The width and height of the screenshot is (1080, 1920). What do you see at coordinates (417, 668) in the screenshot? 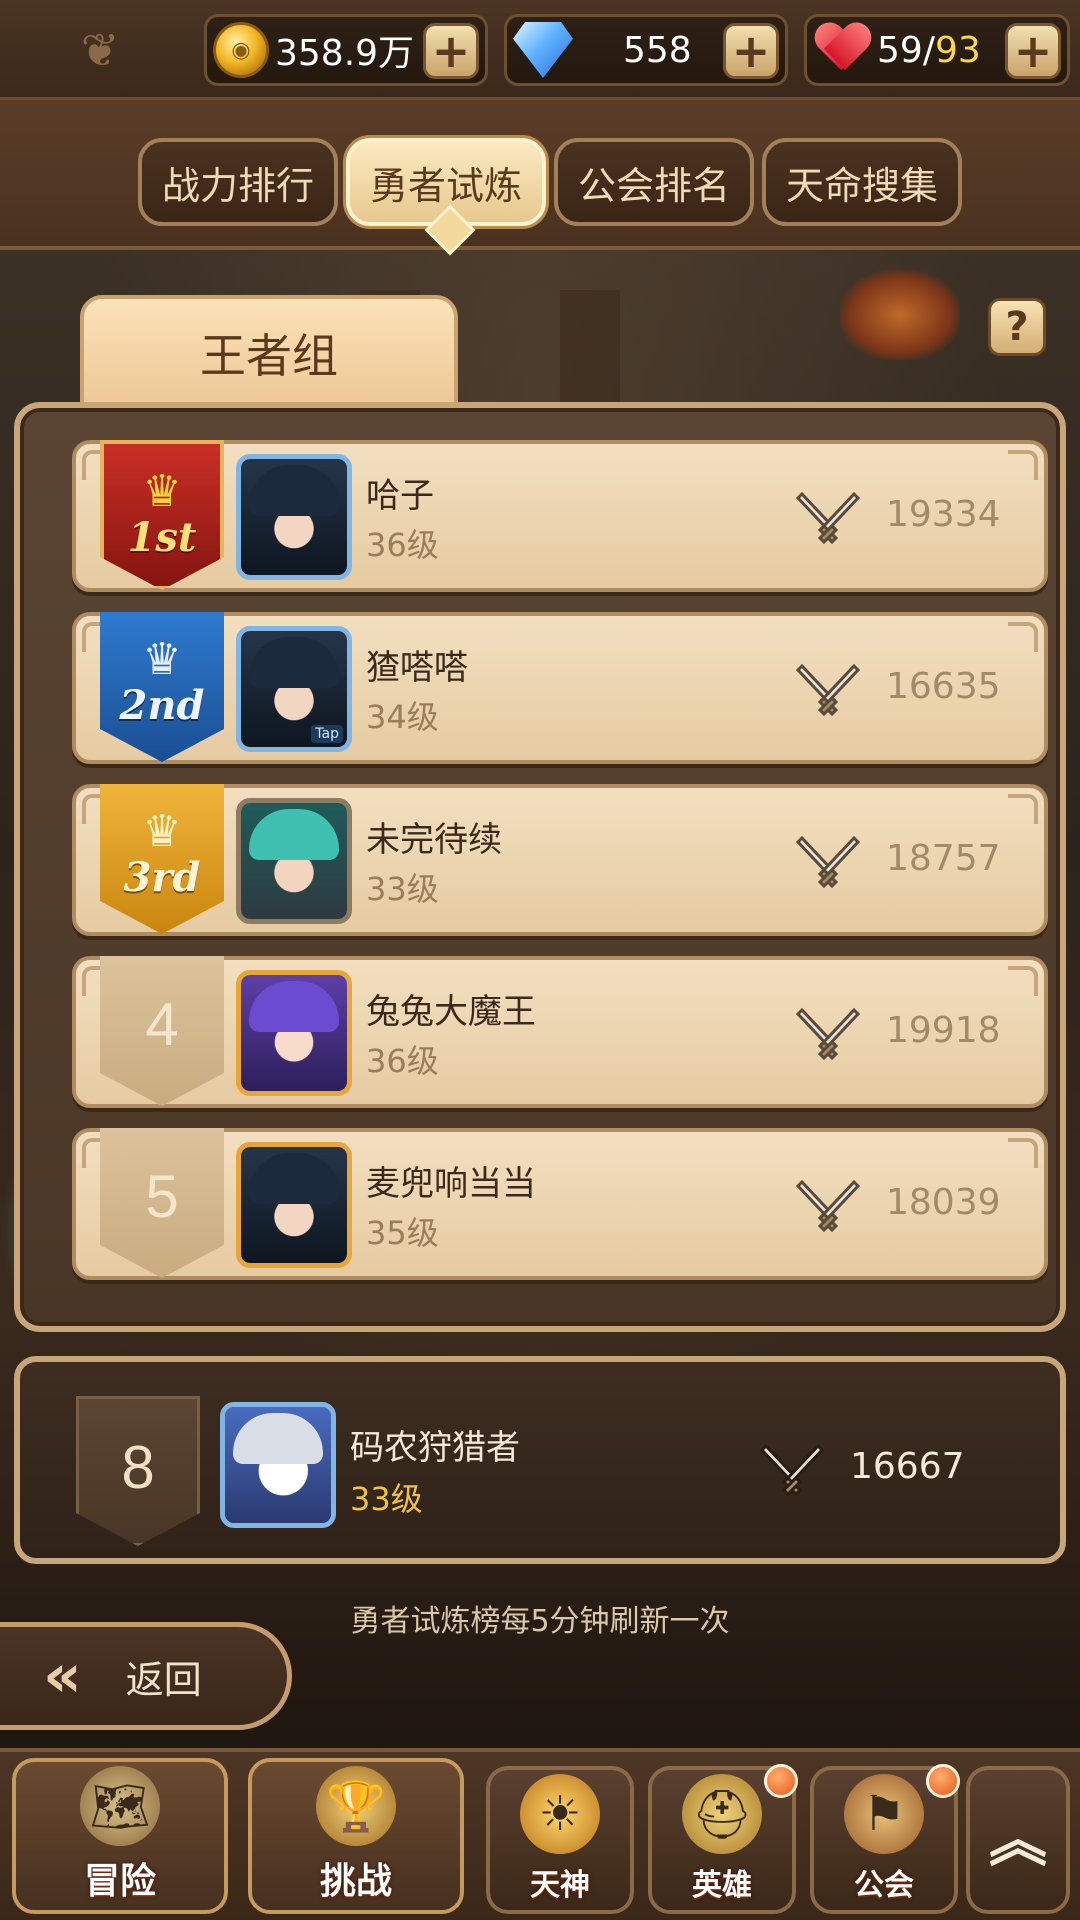
I see `player-name: 猹嗒嗒` at bounding box center [417, 668].